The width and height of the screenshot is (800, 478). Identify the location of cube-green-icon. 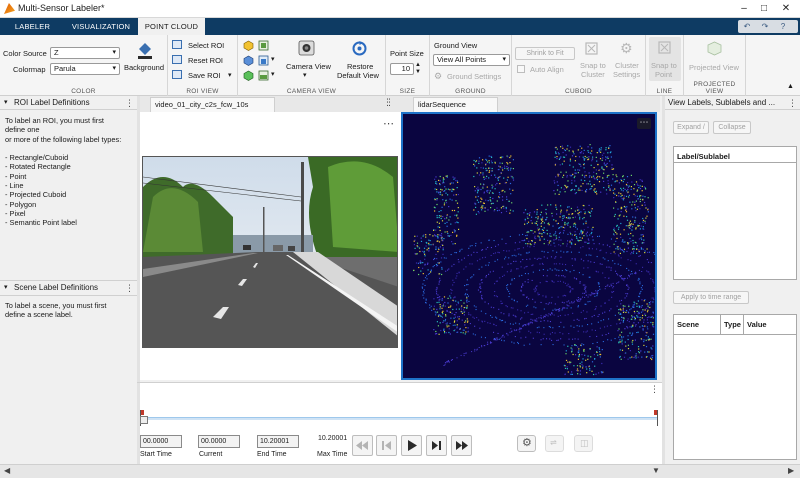
(248, 76).